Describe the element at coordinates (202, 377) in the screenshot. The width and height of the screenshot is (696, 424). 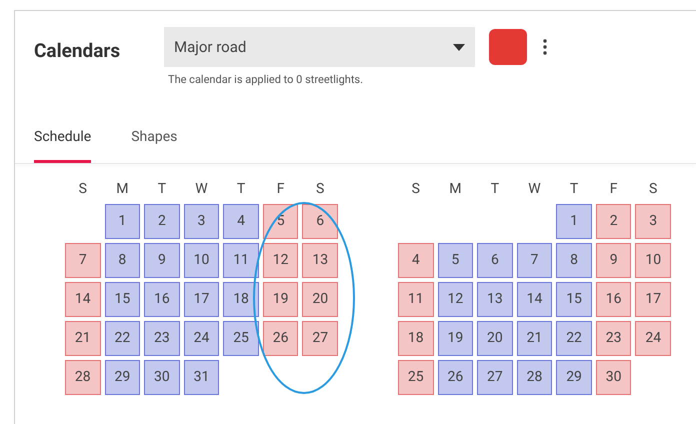
I see `day-cell: 31` at that location.